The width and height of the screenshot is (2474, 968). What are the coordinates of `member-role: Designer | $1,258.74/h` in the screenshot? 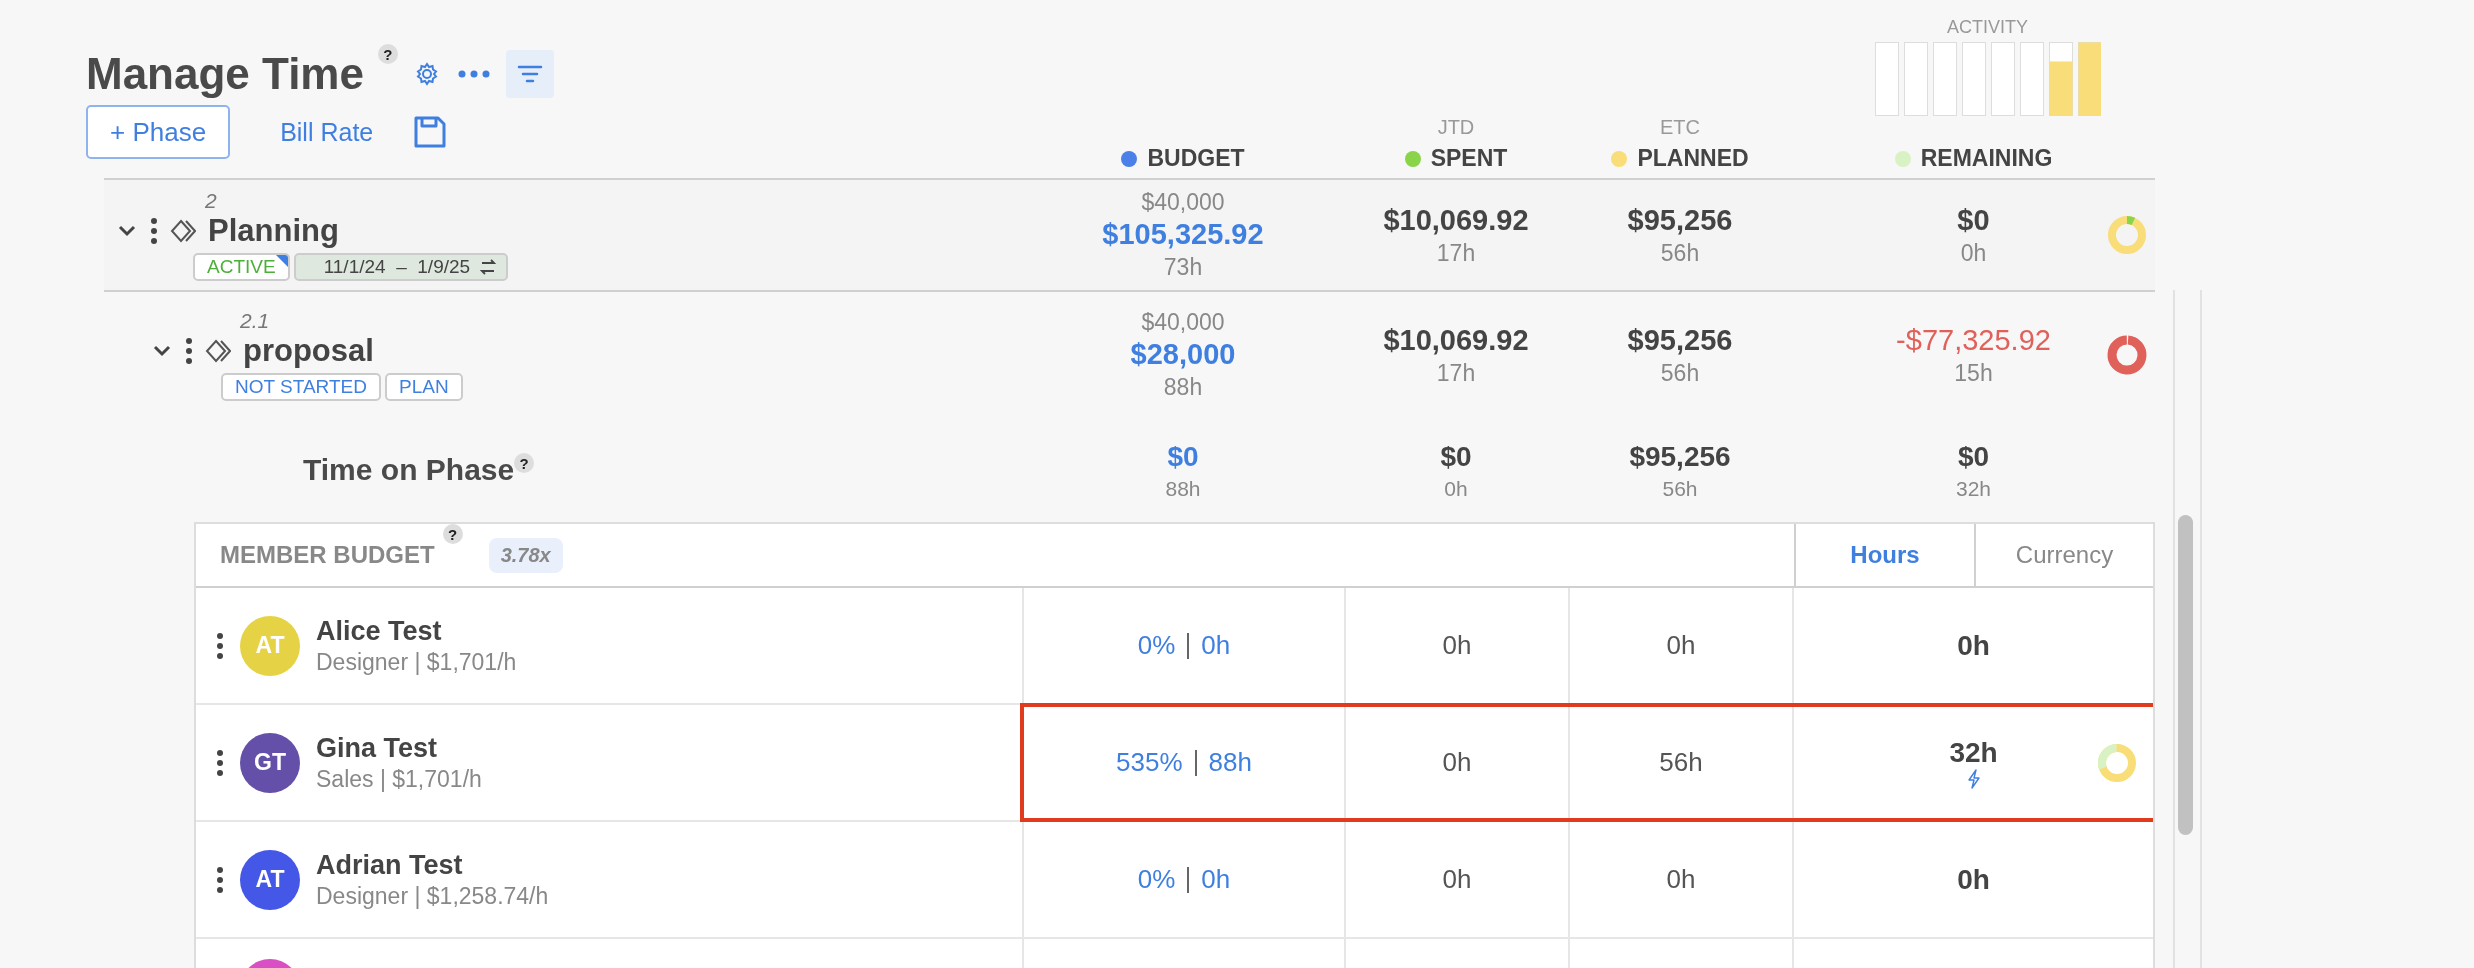 It's located at (432, 896).